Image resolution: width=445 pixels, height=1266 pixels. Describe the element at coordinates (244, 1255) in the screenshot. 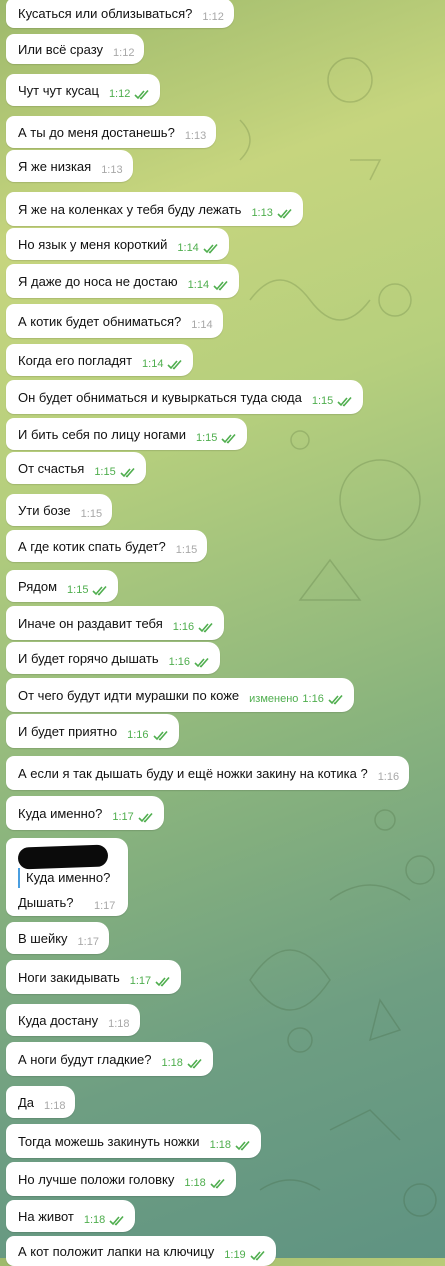

I see `message-meta: 1:19` at that location.